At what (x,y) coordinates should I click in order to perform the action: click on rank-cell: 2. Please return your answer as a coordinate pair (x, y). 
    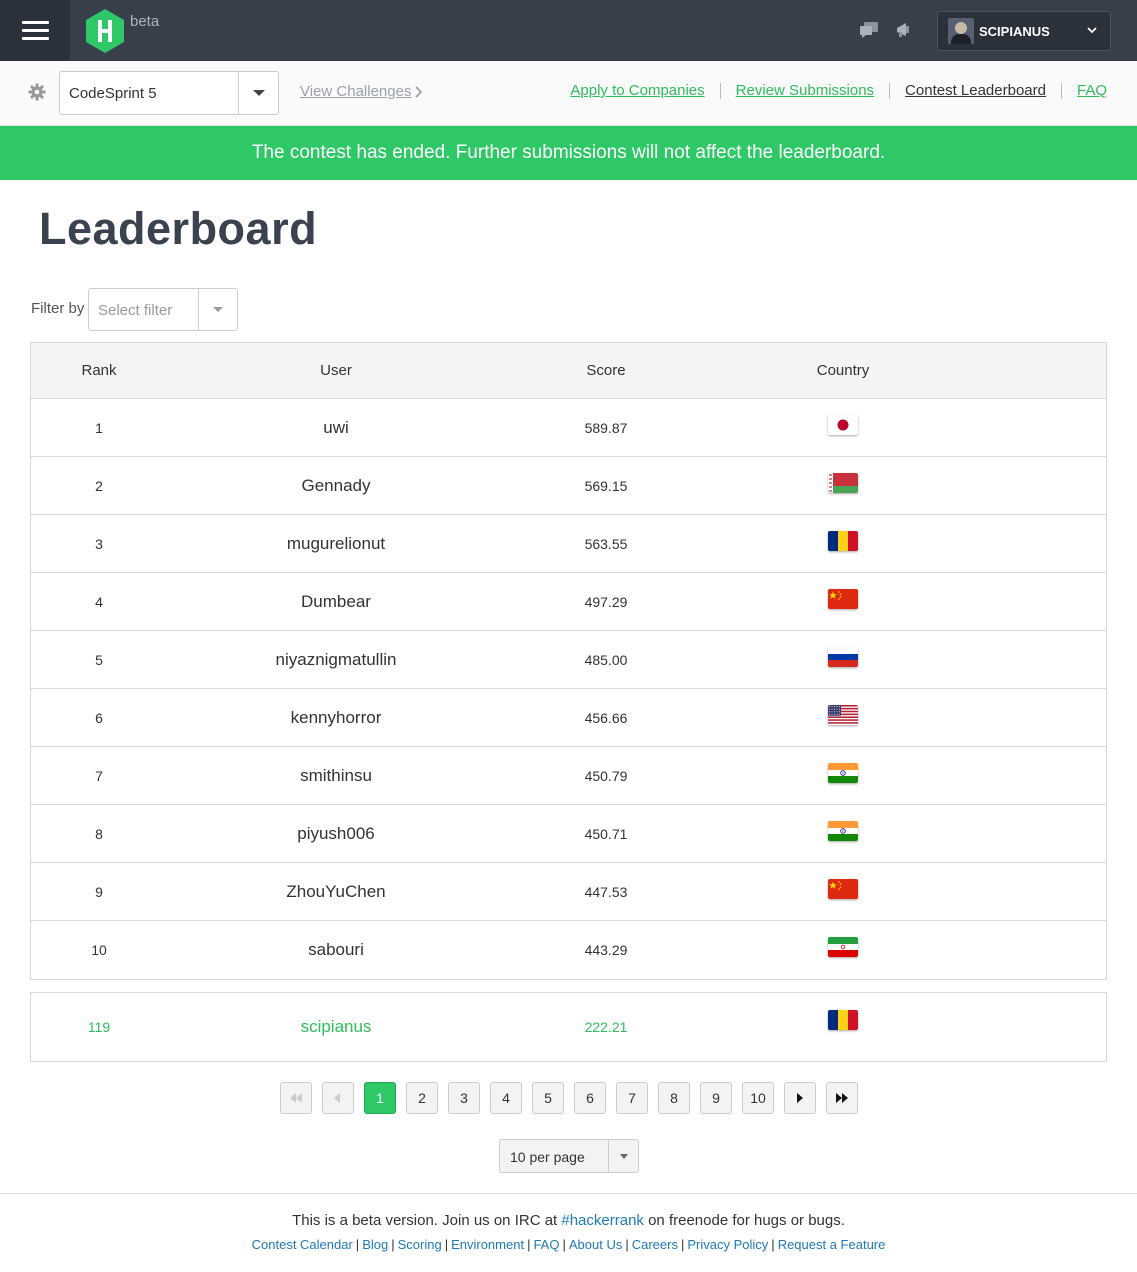
    Looking at the image, I should click on (99, 485).